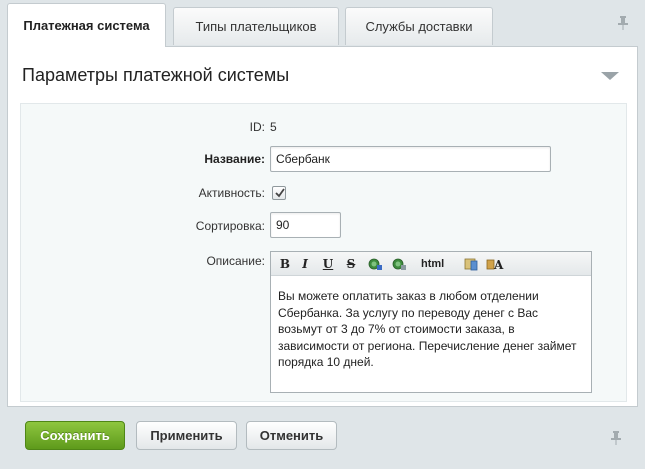  I want to click on tab-label: Платежная система, so click(86, 25).